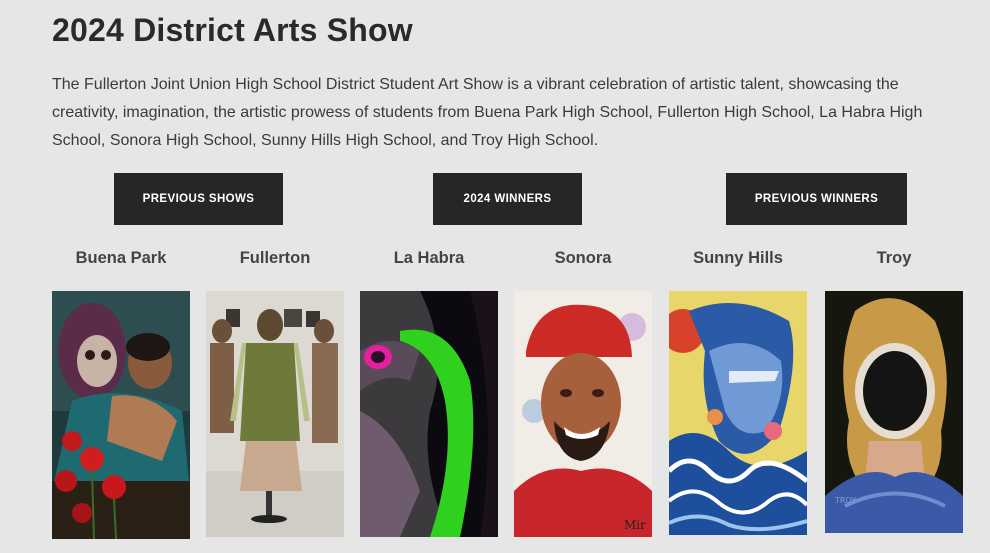 The height and width of the screenshot is (553, 990). I want to click on school-column-sonora: Sonora Mir, so click(583, 391).